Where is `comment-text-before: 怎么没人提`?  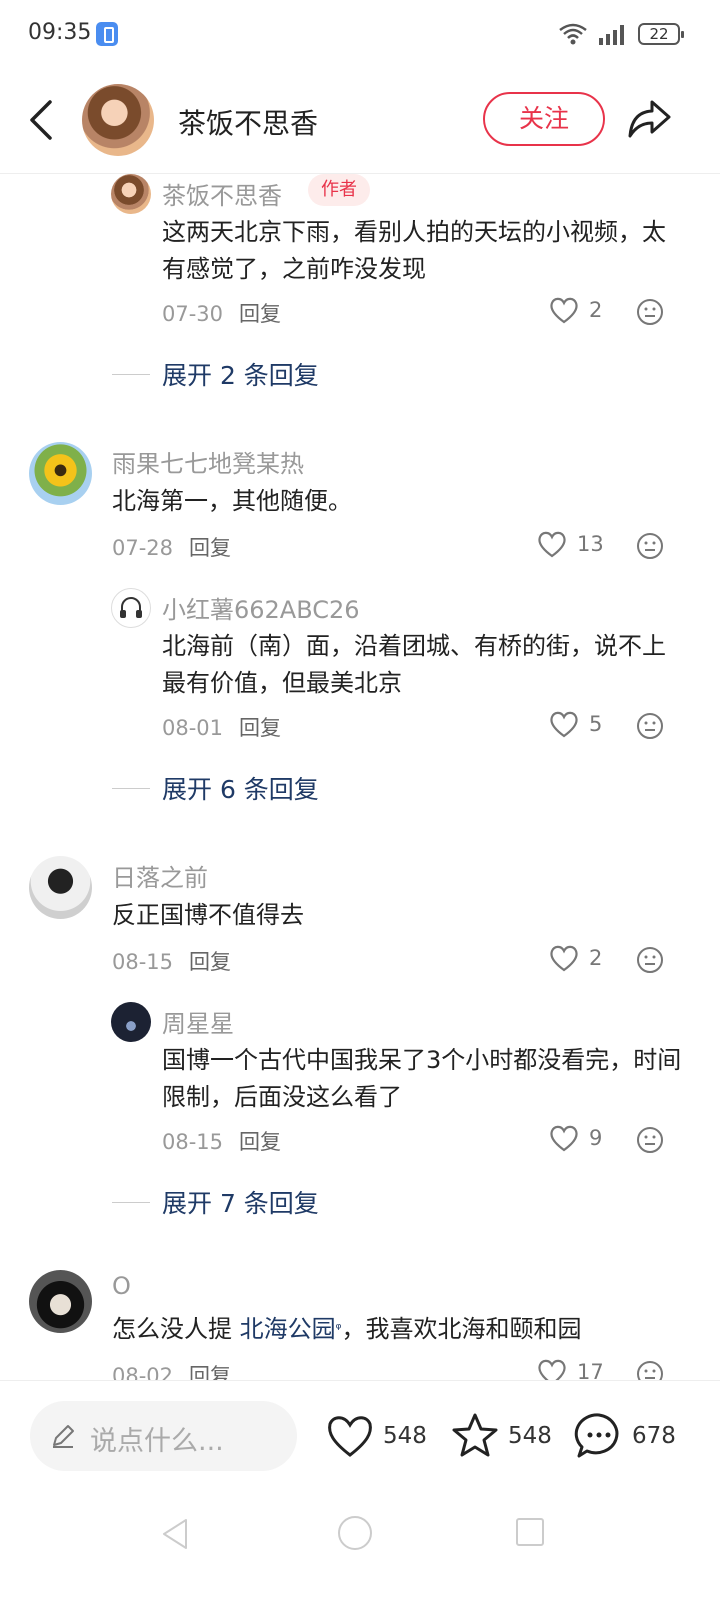 comment-text-before: 怎么没人提 is located at coordinates (176, 1329).